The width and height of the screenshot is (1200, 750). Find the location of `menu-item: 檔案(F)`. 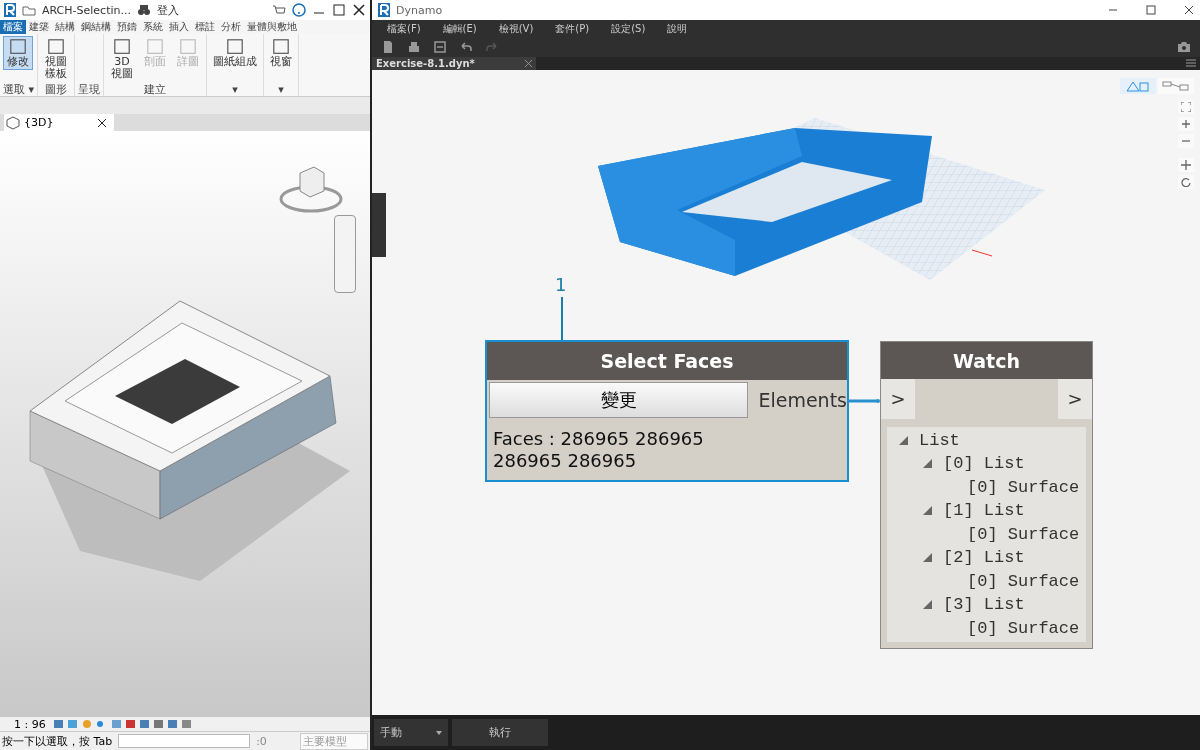

menu-item: 檔案(F) is located at coordinates (404, 28).